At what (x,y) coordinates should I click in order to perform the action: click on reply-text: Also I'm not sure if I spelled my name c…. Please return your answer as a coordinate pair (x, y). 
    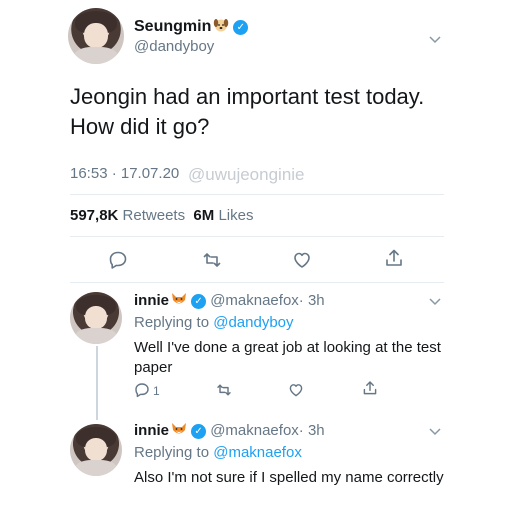
    Looking at the image, I should click on (289, 477).